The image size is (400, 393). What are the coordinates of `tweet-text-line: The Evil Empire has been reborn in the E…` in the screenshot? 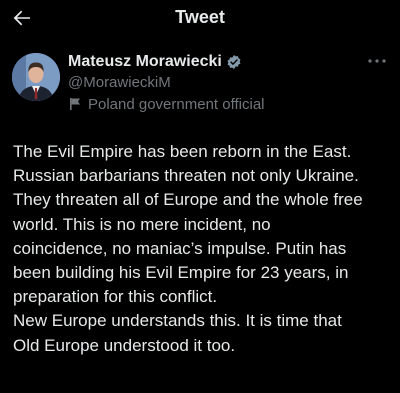 It's located at (182, 151).